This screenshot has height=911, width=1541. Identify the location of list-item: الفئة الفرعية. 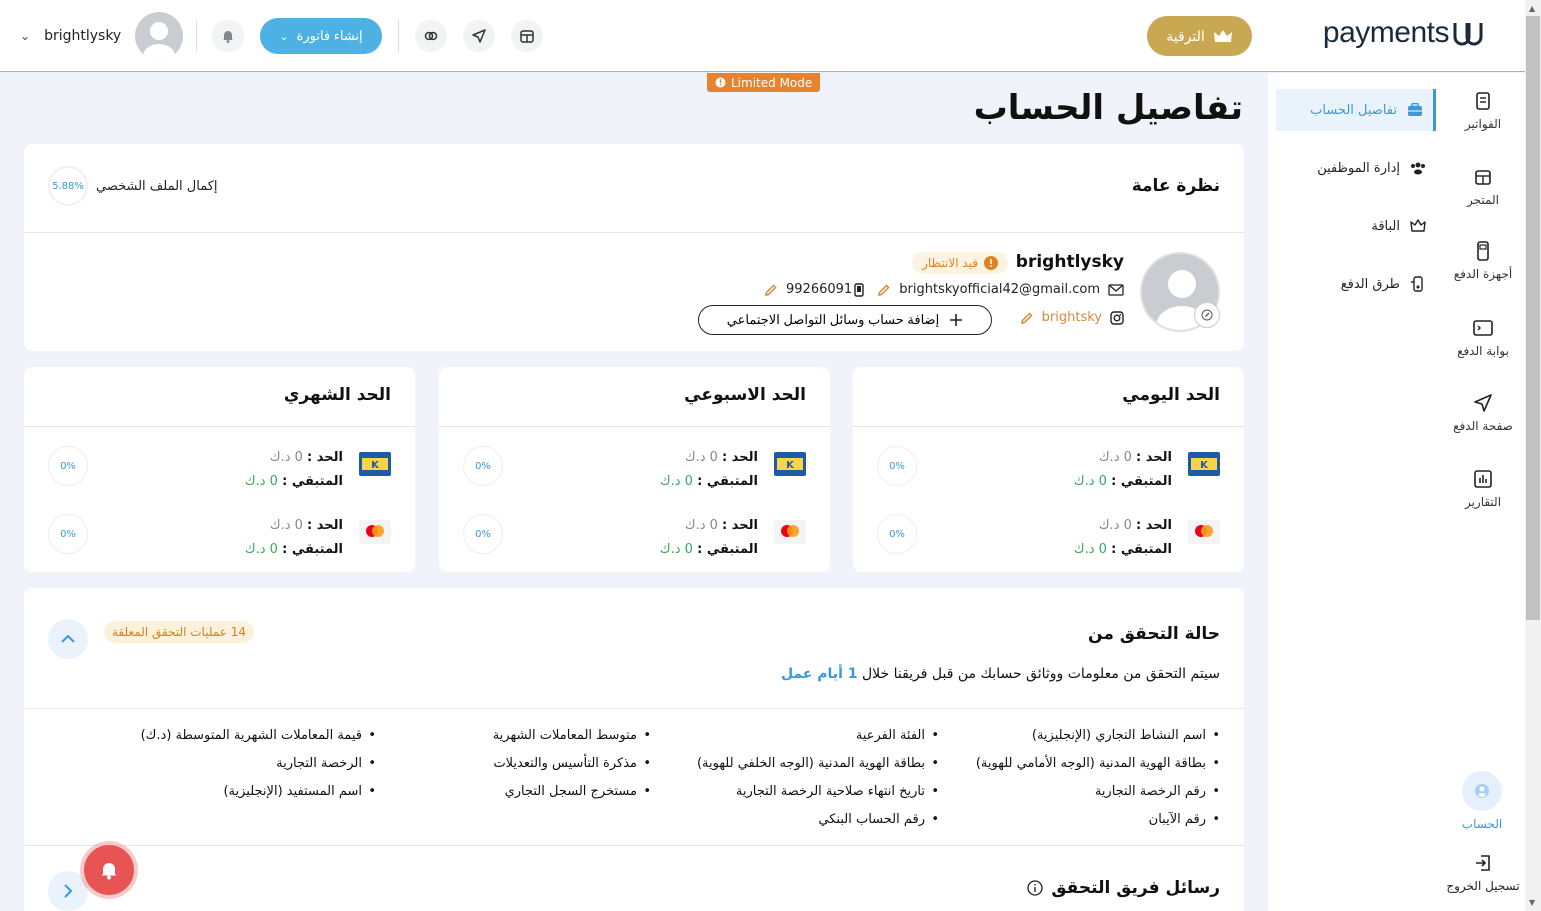
(818, 740).